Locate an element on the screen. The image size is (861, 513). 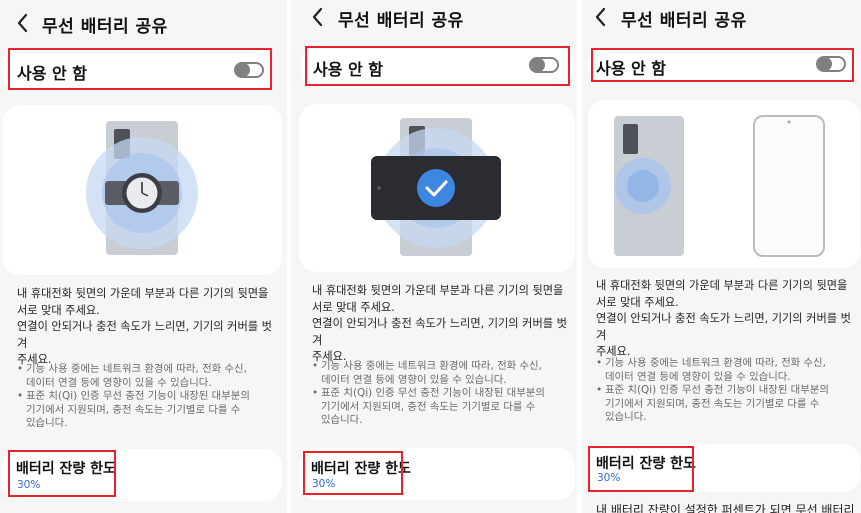
illustration-phone-and-phone-side-by-side is located at coordinates (719, 186).